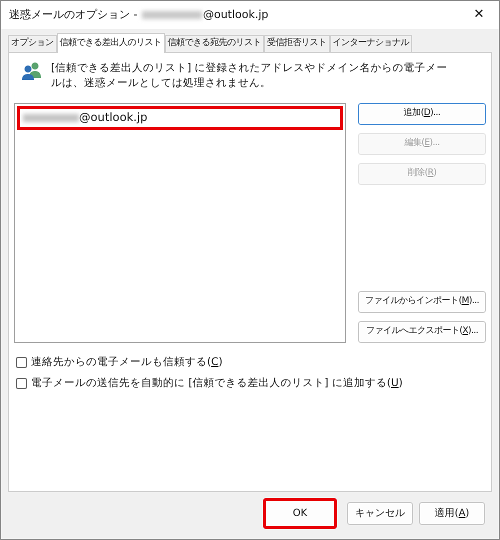 This screenshot has height=540, width=500. Describe the element at coordinates (217, 384) in the screenshot. I see `checkbox-label: 電子メールの送信先を自動的に [信頼できる差出人のリスト] に追加する(U)` at that location.